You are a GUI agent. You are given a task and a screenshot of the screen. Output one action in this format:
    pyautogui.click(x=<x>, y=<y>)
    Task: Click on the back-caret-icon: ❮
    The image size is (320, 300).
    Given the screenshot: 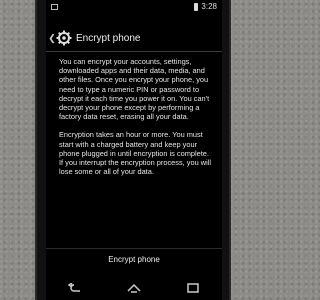 What is the action you would take?
    pyautogui.click(x=52, y=38)
    